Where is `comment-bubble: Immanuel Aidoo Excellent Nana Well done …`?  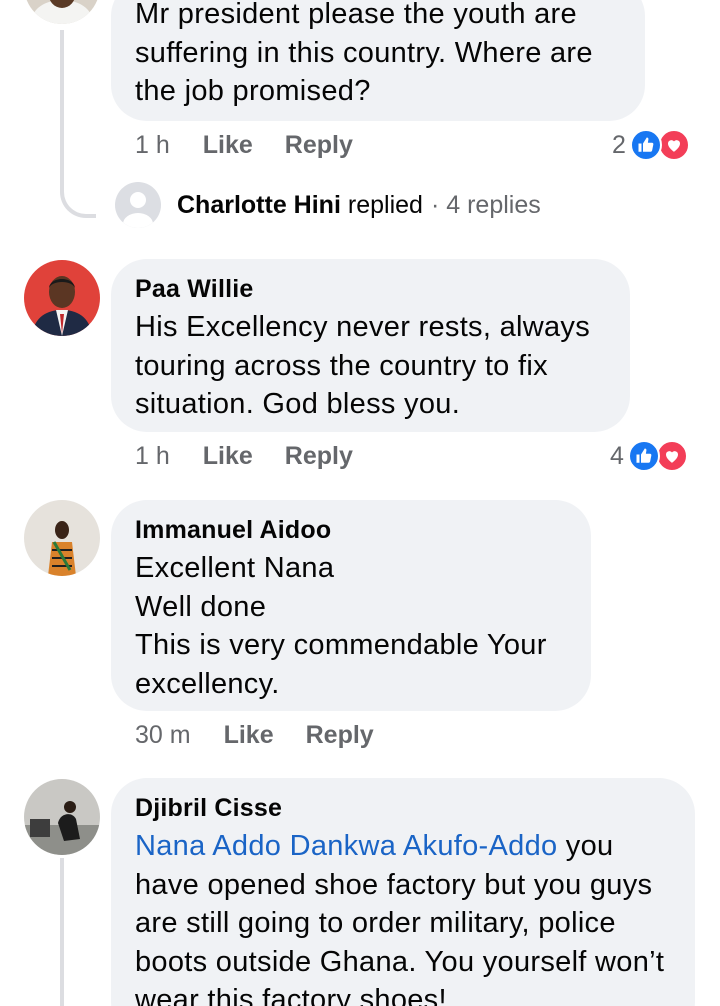 comment-bubble: Immanuel Aidoo Excellent Nana Well done … is located at coordinates (351, 605).